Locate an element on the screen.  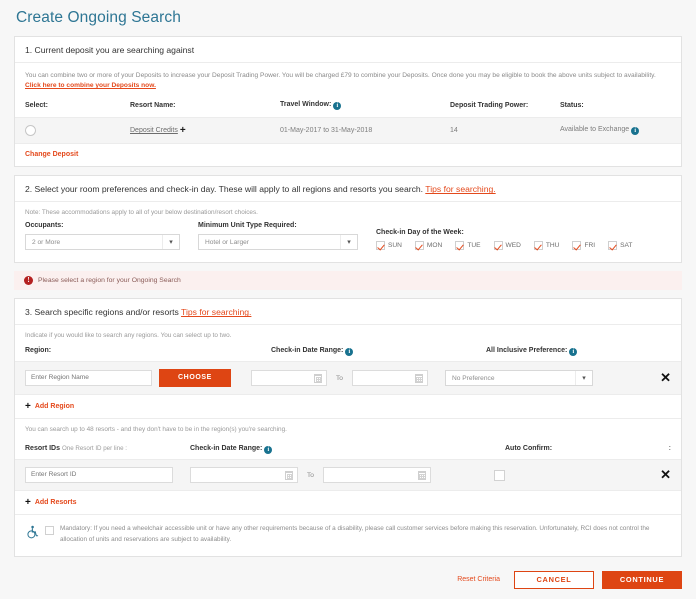
info-icon-travel-window: i is located at coordinates (337, 106).